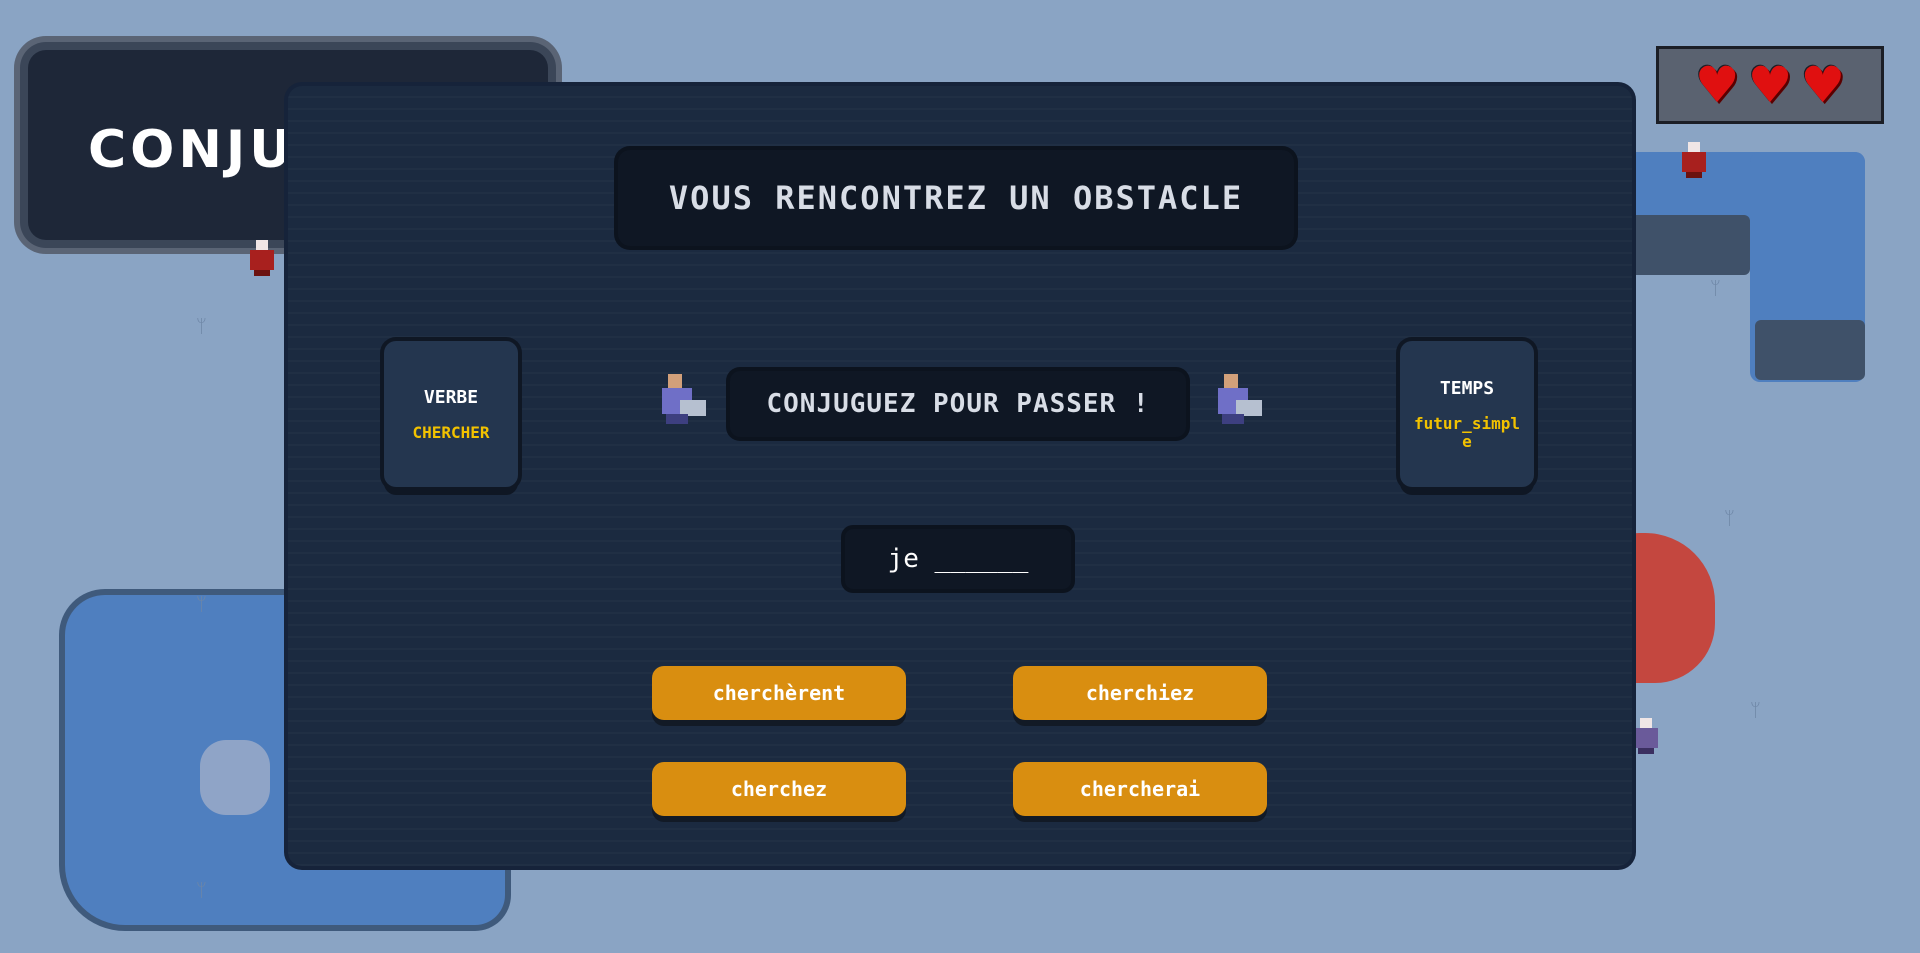 Image resolution: width=1920 pixels, height=953 pixels. What do you see at coordinates (1467, 432) in the screenshot?
I see `tense-value: futur_simple` at bounding box center [1467, 432].